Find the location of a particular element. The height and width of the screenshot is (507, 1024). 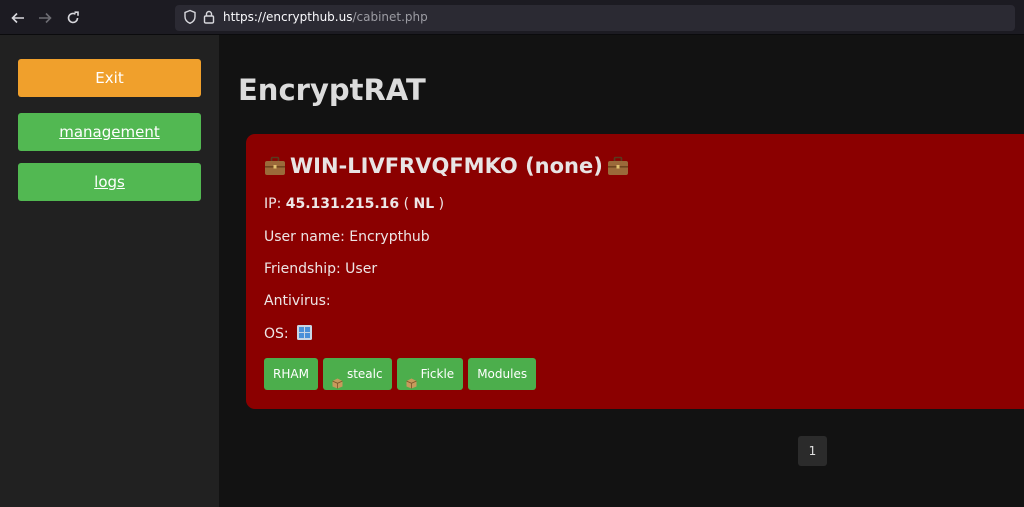

shield-icon is located at coordinates (191, 18).